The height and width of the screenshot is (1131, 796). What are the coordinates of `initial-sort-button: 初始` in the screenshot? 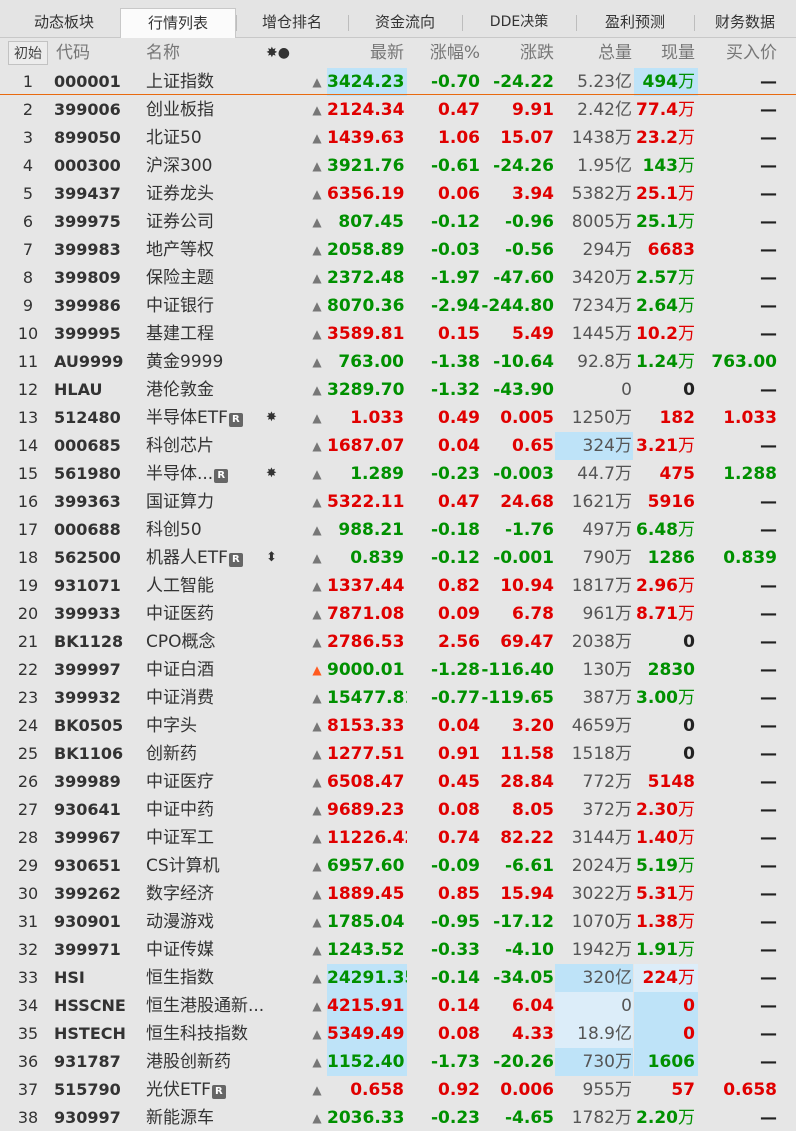 It's located at (28, 53).